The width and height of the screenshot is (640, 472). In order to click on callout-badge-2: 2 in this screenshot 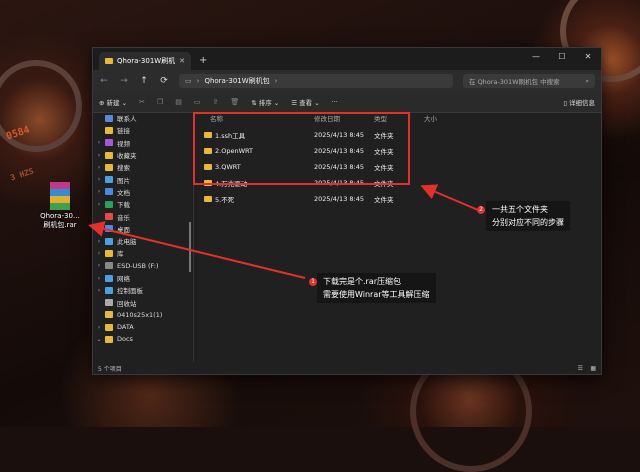, I will do `click(481, 210)`.